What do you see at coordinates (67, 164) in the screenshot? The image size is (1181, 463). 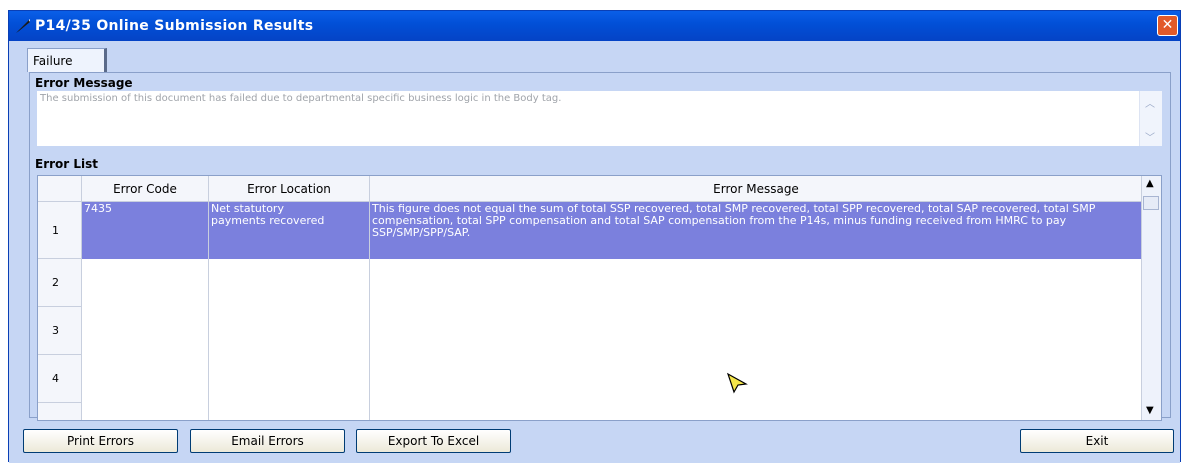 I see `error-list-label: Error List` at bounding box center [67, 164].